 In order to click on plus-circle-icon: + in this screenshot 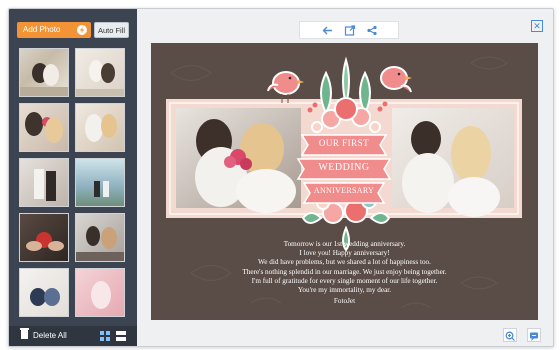, I will do `click(82, 30)`.